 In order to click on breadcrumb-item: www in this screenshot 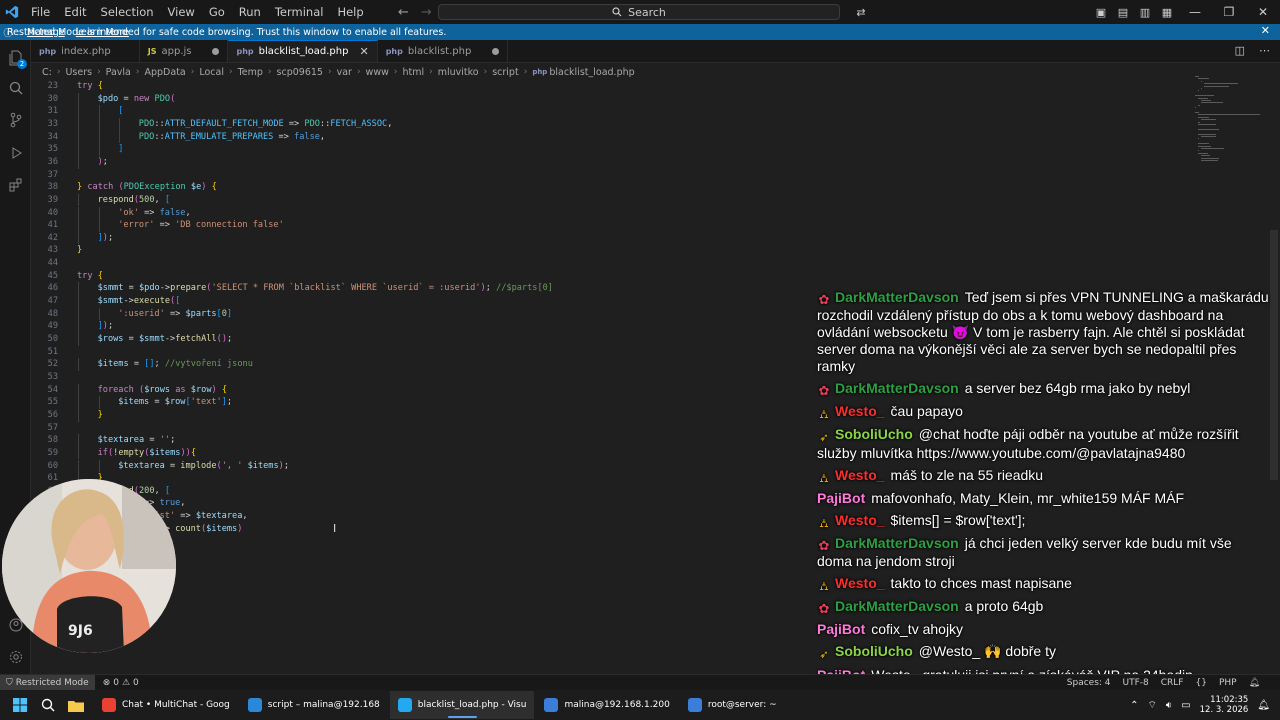, I will do `click(377, 72)`.